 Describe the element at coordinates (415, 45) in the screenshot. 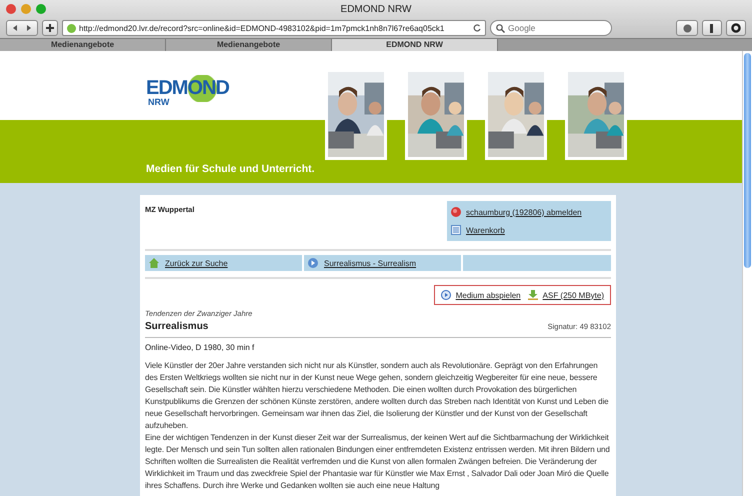

I see `browser-tab: EDMOND NRW` at that location.